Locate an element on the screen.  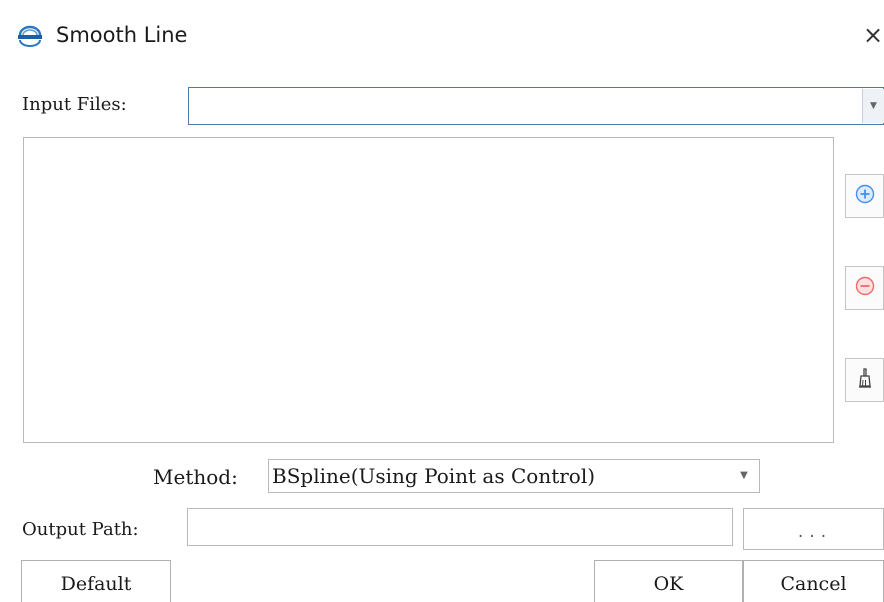
ok-button: OK is located at coordinates (668, 581).